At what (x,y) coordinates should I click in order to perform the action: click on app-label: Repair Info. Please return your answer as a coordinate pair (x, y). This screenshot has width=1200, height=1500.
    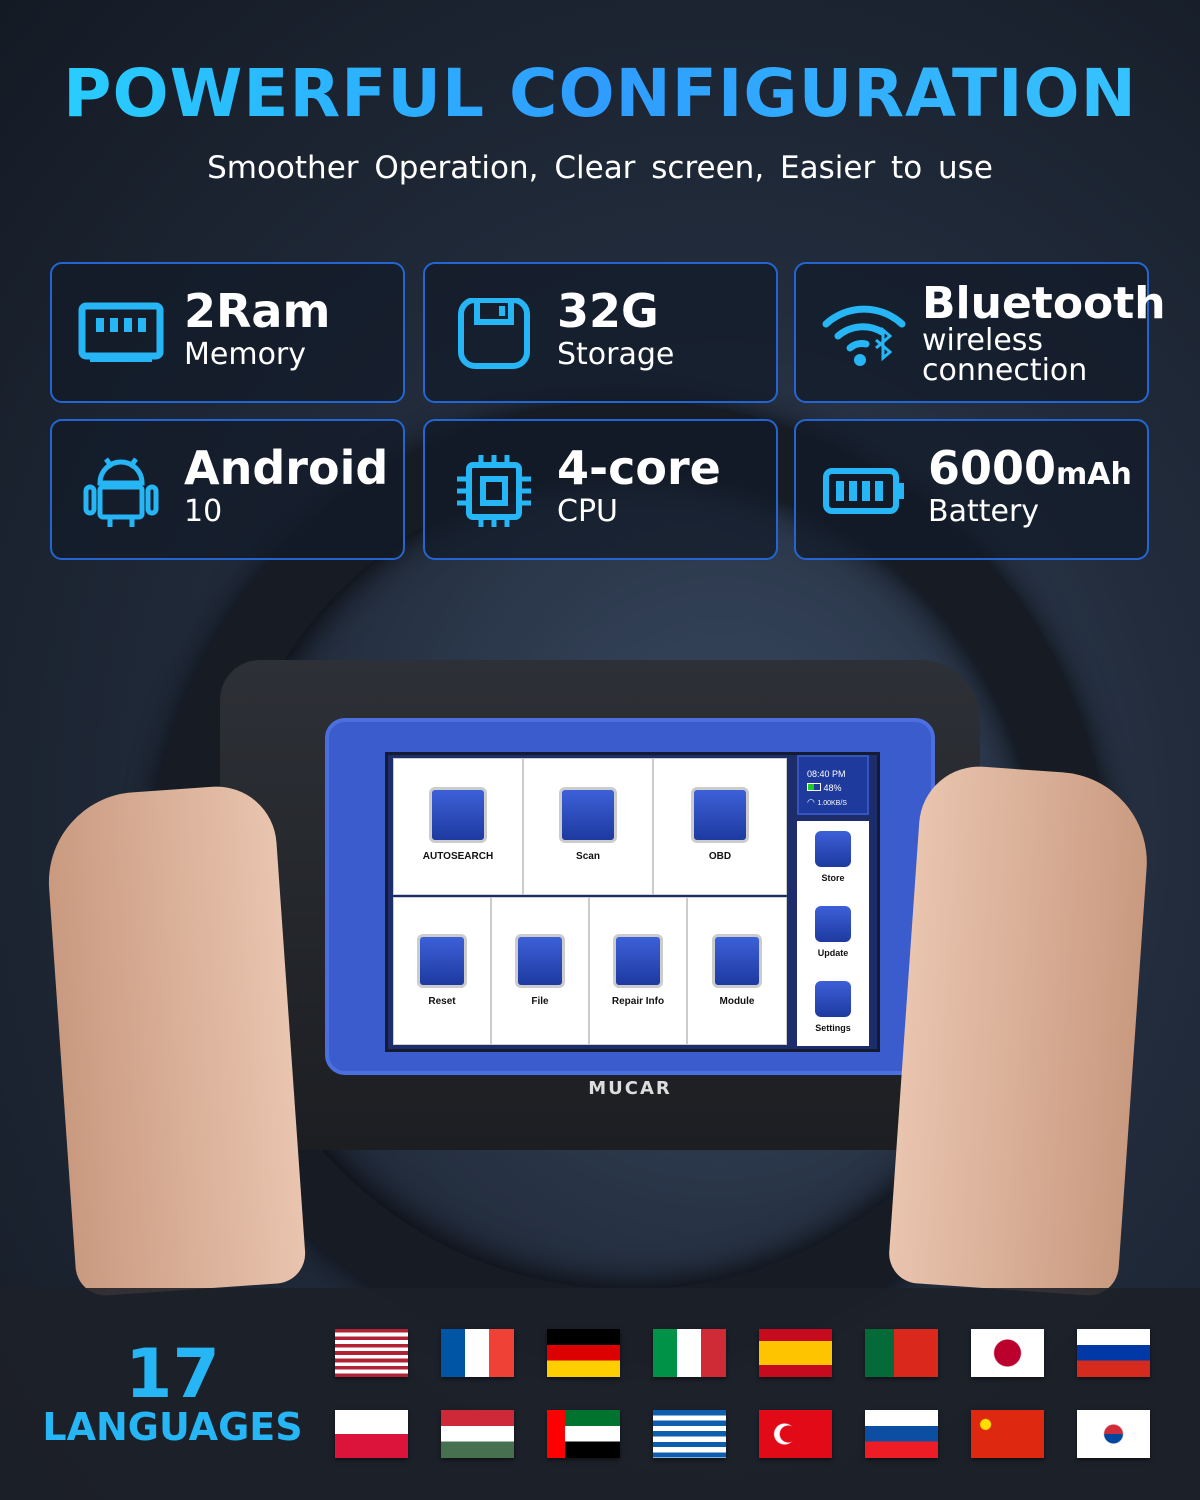
    Looking at the image, I should click on (638, 1001).